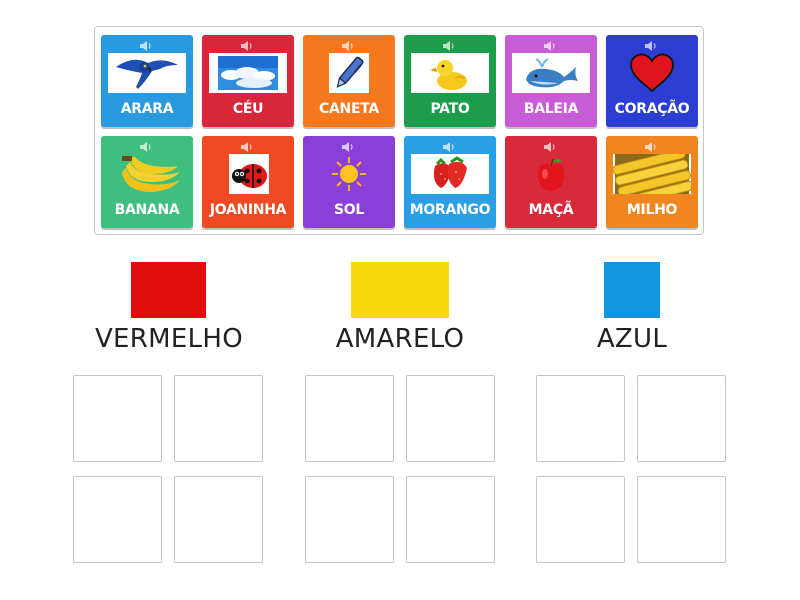 Image resolution: width=800 pixels, height=600 pixels. What do you see at coordinates (248, 210) in the screenshot?
I see `card-label: JOANINHA` at bounding box center [248, 210].